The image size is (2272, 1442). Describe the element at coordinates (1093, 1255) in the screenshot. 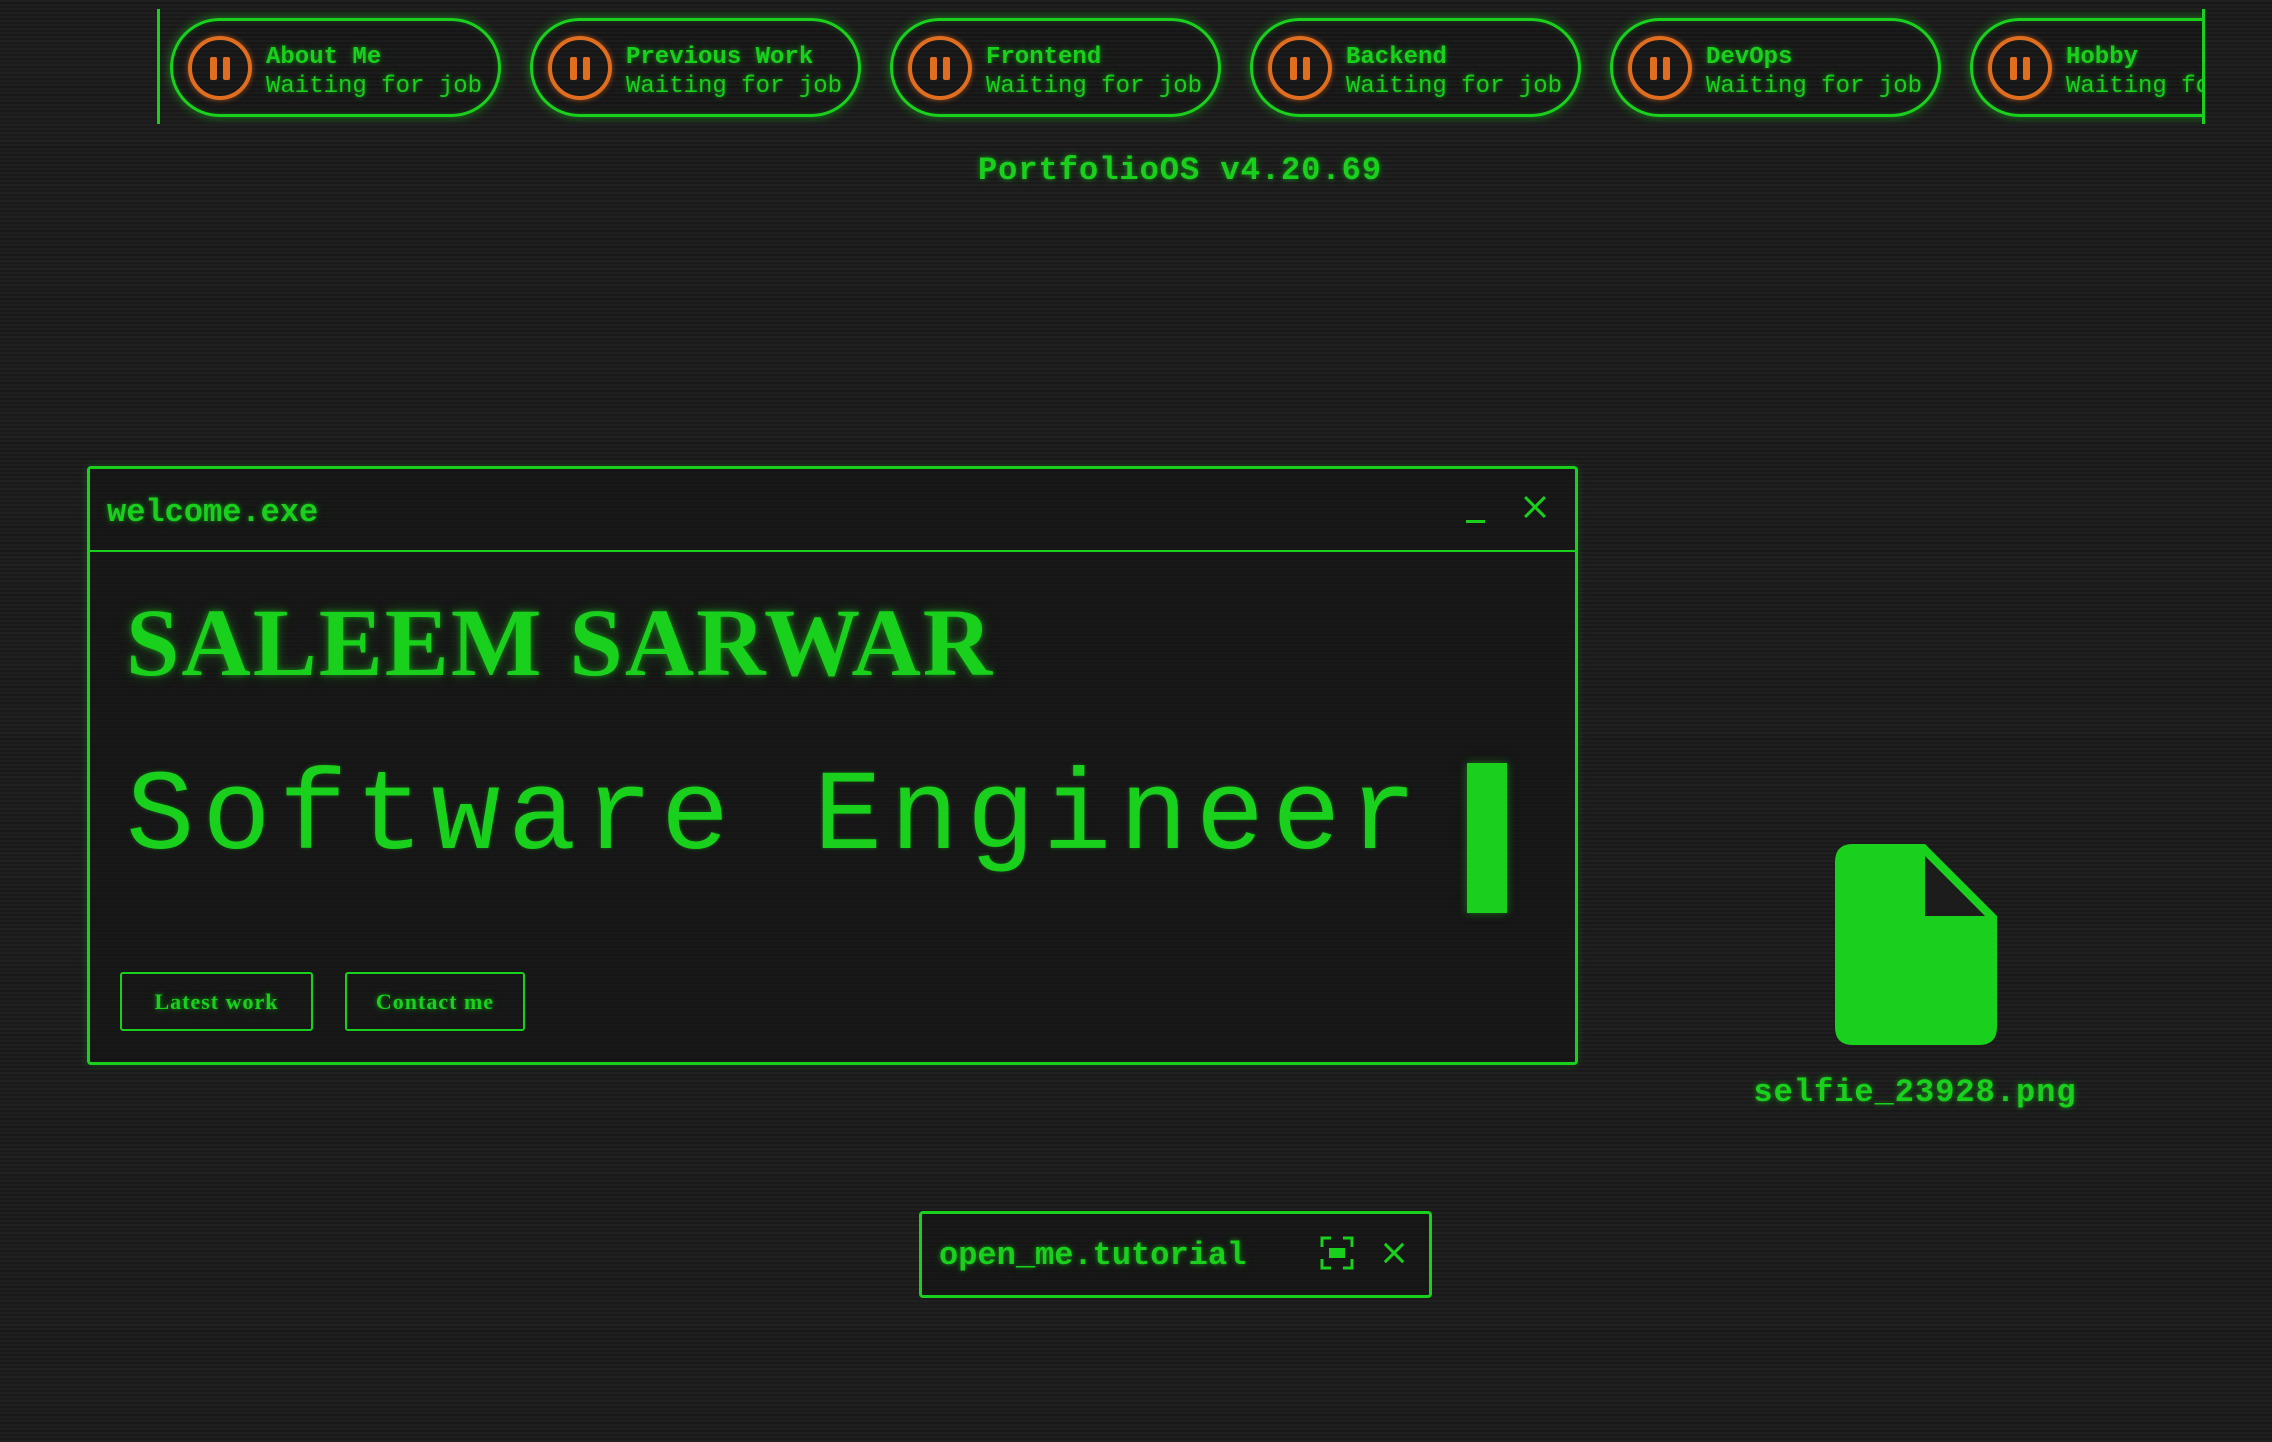

I see `tutorial-title: open_me.tutorial` at that location.